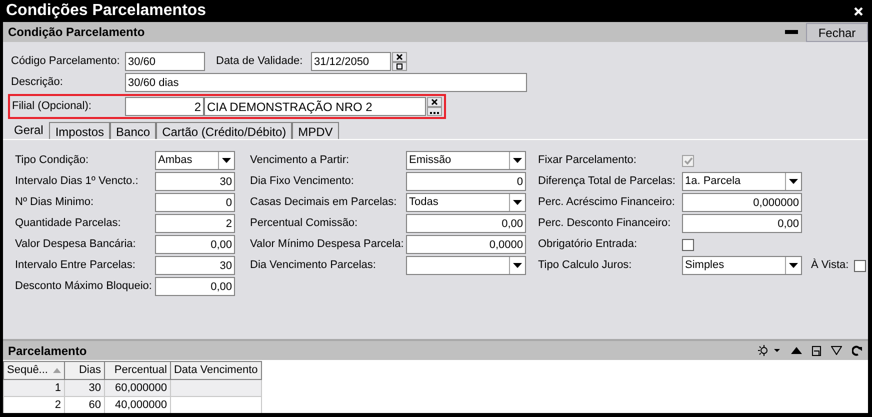  Describe the element at coordinates (224, 130) in the screenshot. I see `tab: Cartão (Crédito/Débito)` at that location.